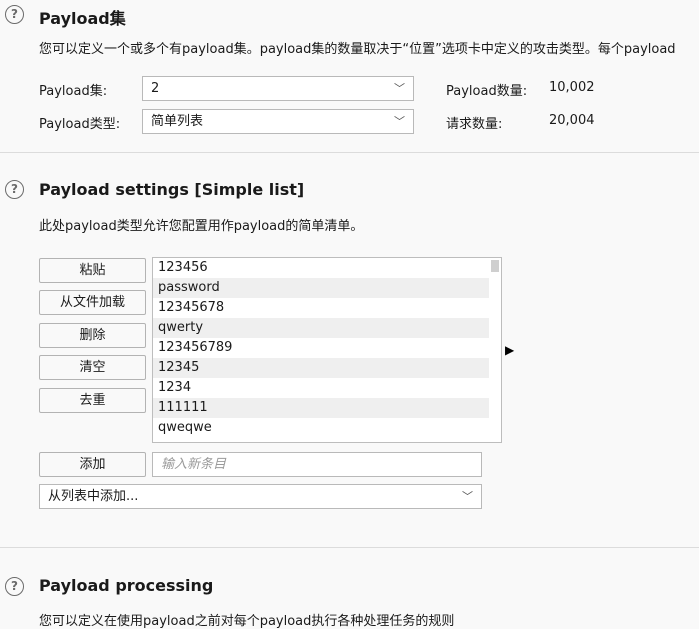 This screenshot has width=699, height=629. What do you see at coordinates (92, 335) in the screenshot?
I see `remove-button: 删除` at bounding box center [92, 335].